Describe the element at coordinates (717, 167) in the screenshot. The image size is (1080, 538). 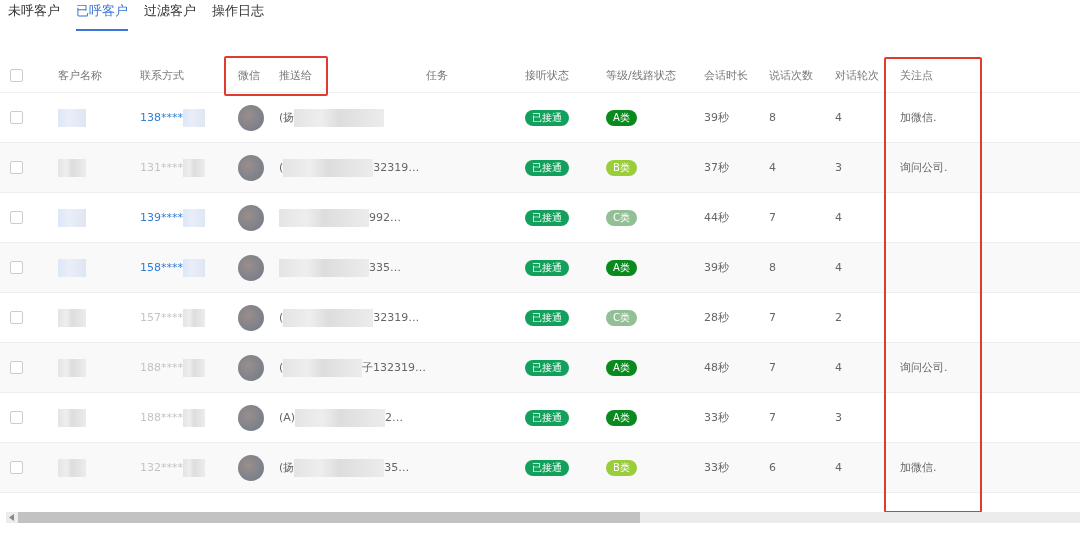
I see `duration-text: 37秒` at that location.